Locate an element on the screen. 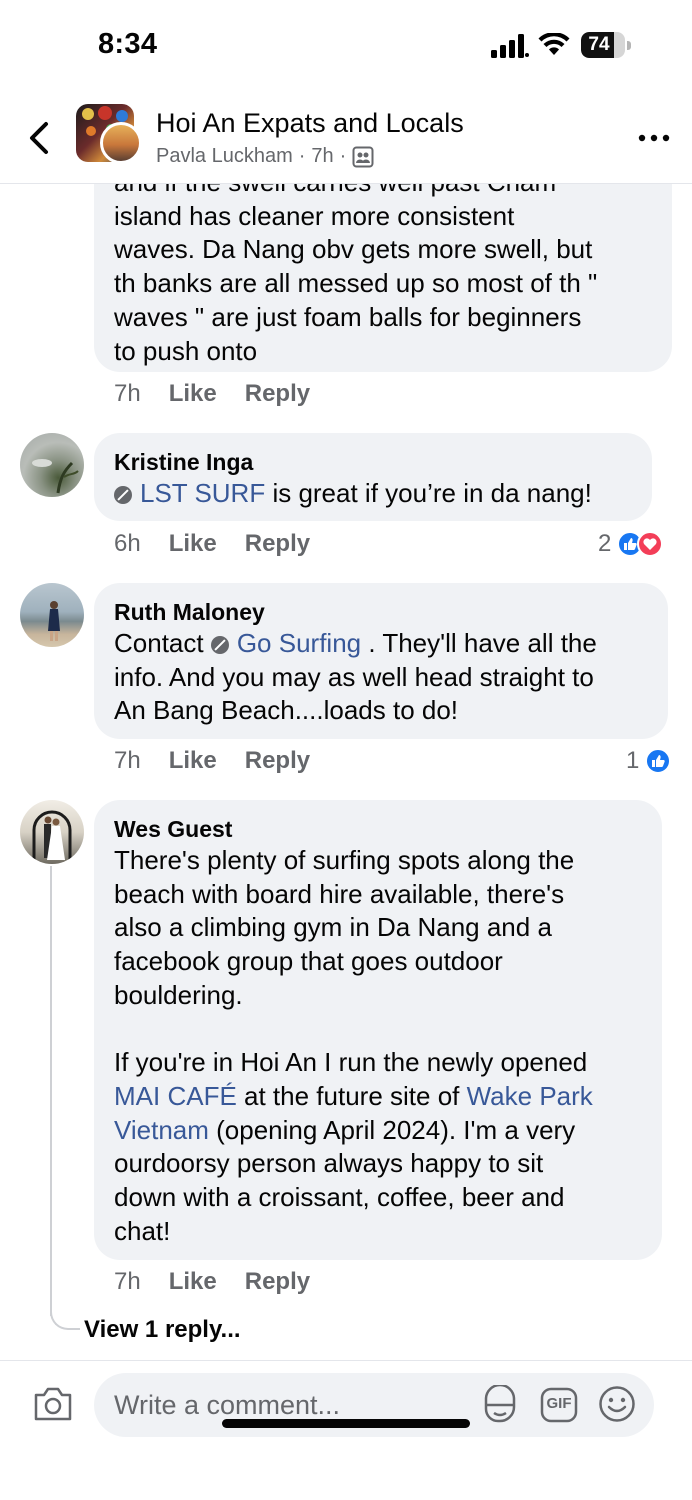 The height and width of the screenshot is (1500, 692). love-reaction-icon is located at coordinates (650, 544).